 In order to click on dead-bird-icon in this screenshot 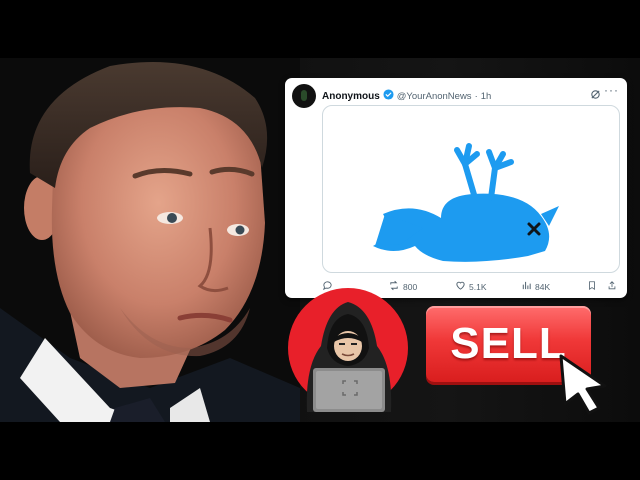, I will do `click(466, 202)`.